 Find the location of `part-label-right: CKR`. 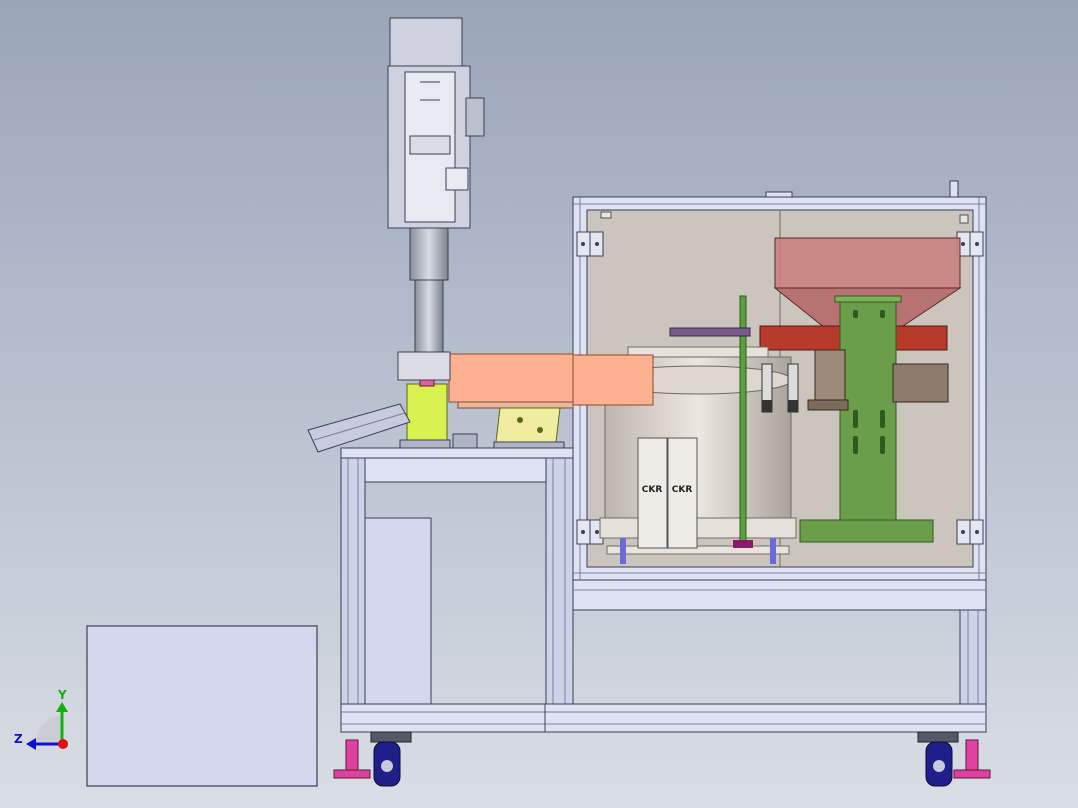

part-label-right: CKR is located at coordinates (682, 490).